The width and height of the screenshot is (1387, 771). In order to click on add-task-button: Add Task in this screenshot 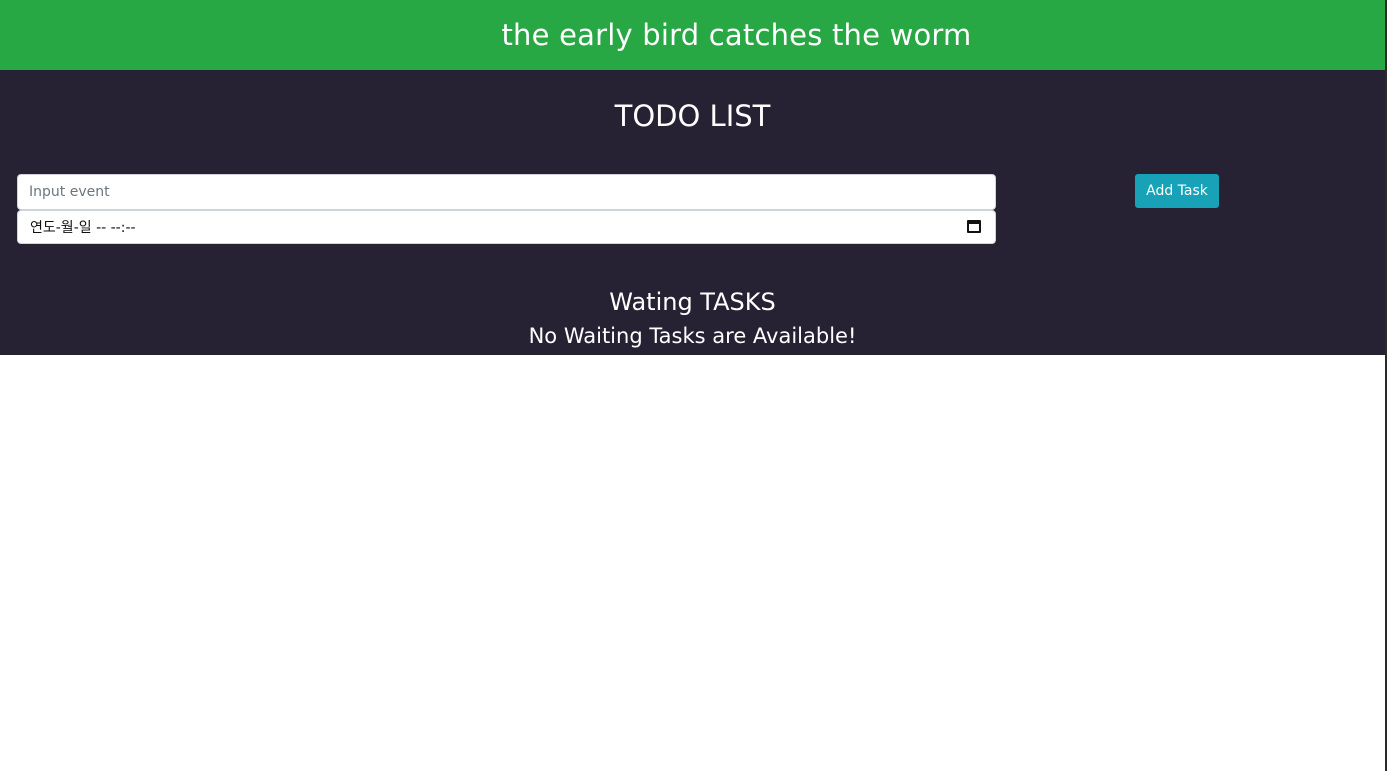, I will do `click(1177, 191)`.